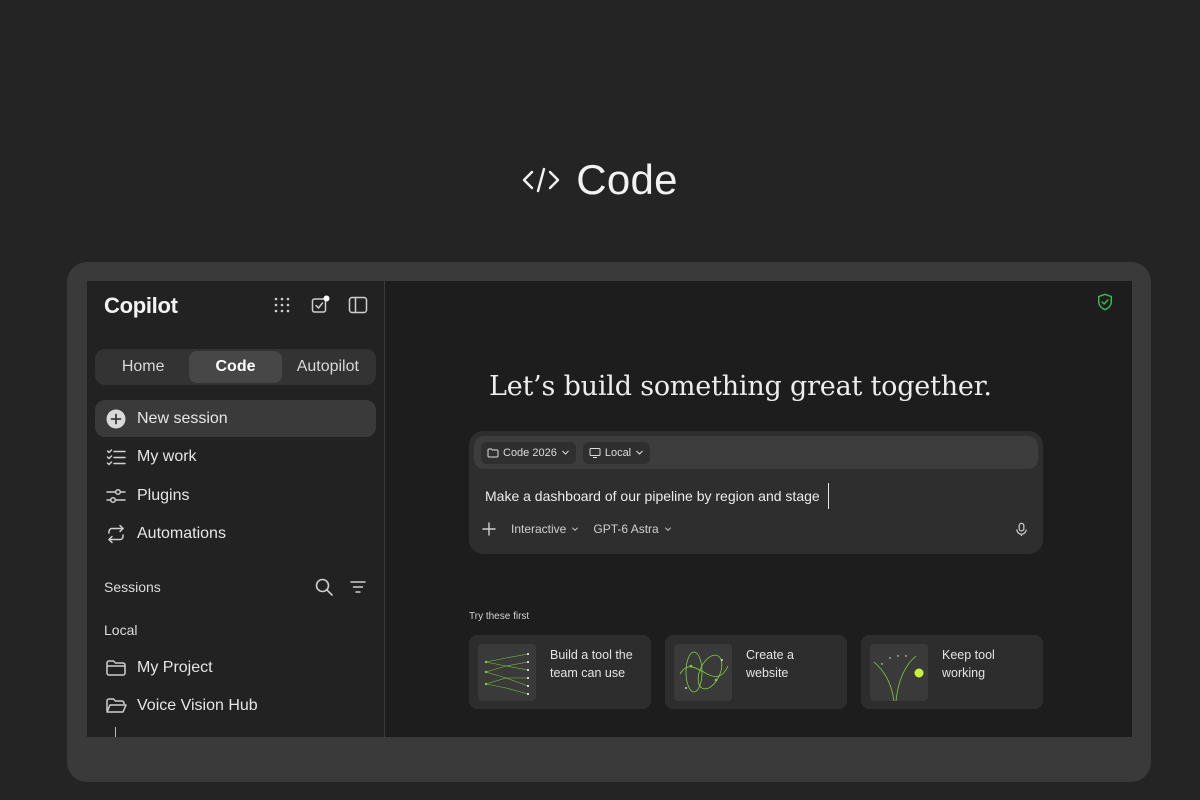 This screenshot has height=800, width=1200. I want to click on project-item-voice-vision-hub: Voice Vision Hub, so click(235, 706).